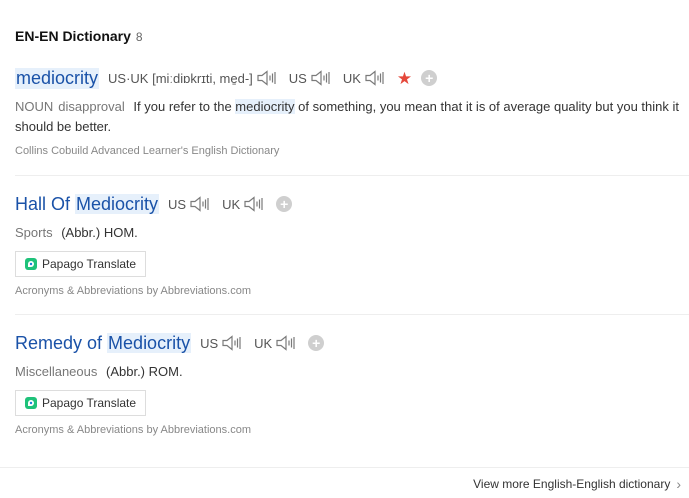 The image size is (689, 498). I want to click on entry-word: Hall Of Mediocrity, so click(87, 204).